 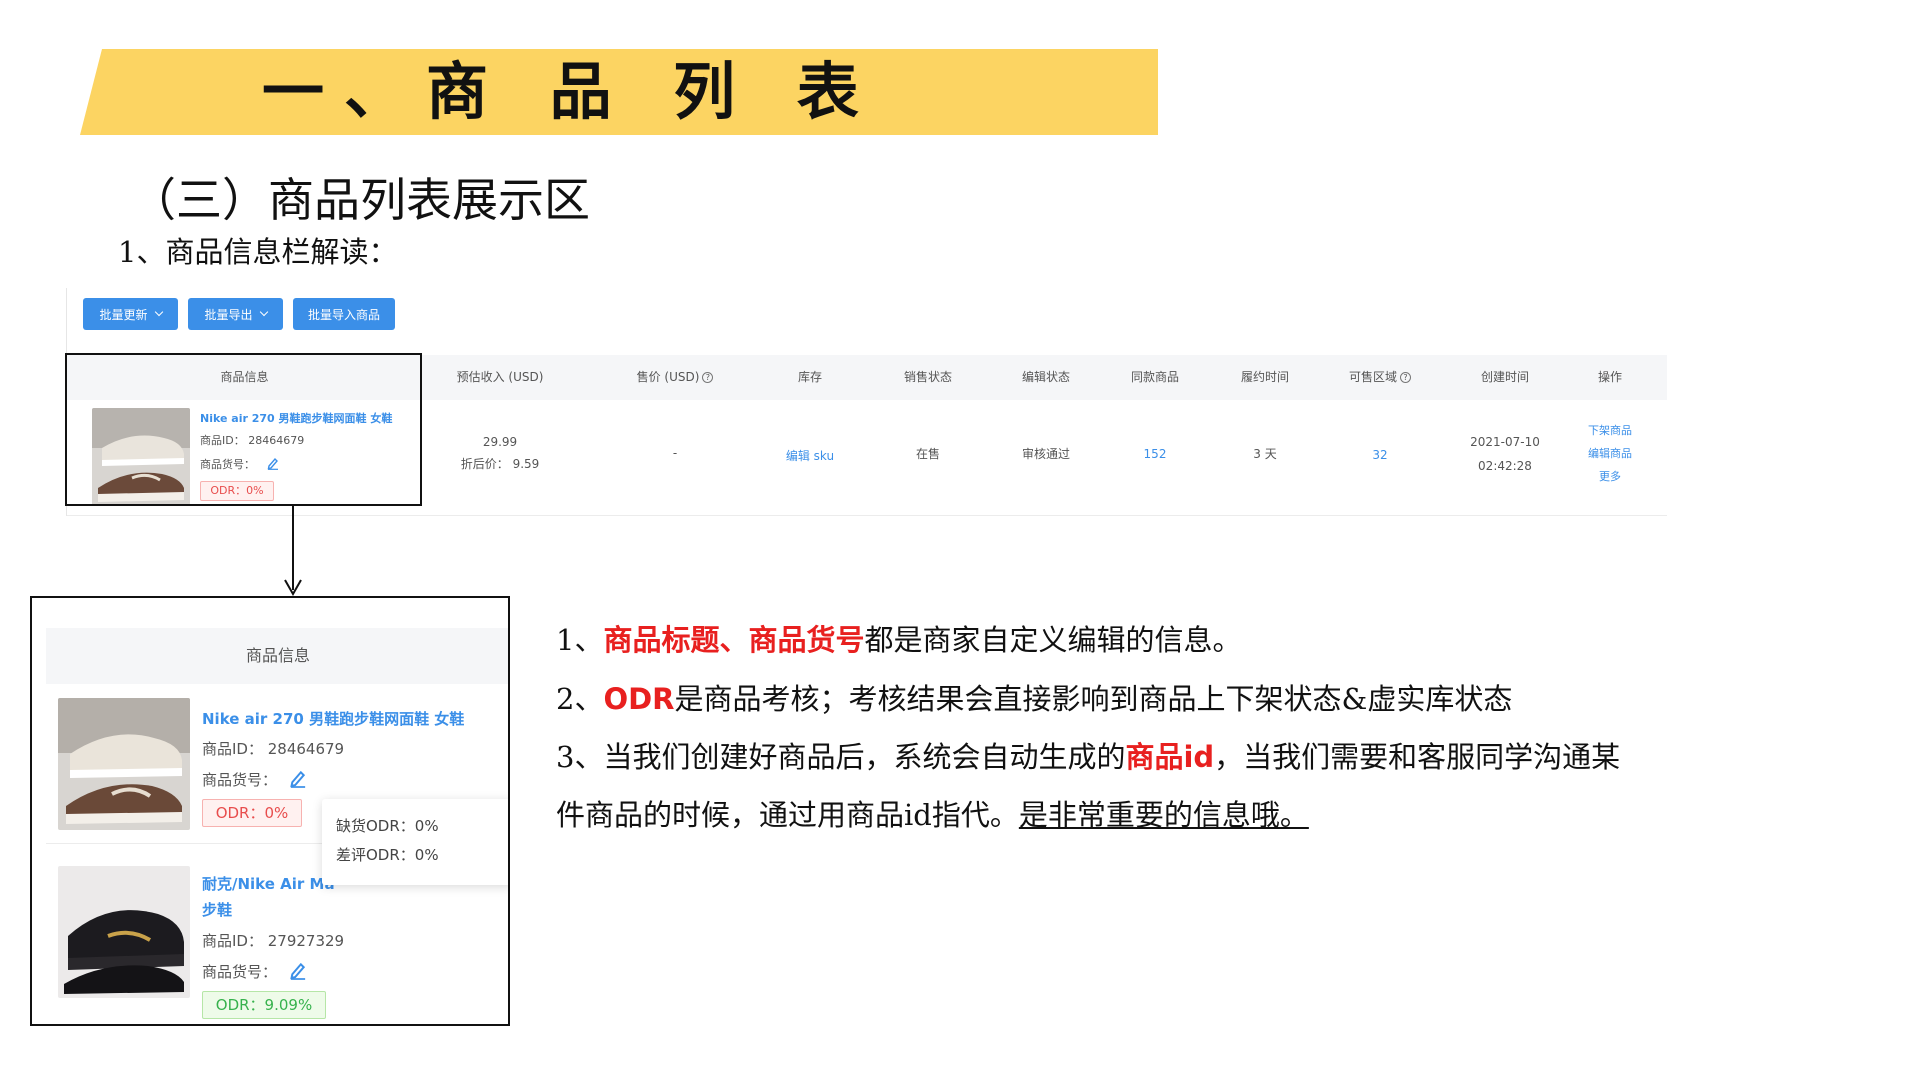 What do you see at coordinates (1505, 466) in the screenshot?
I see `created-time: 02:42:28` at bounding box center [1505, 466].